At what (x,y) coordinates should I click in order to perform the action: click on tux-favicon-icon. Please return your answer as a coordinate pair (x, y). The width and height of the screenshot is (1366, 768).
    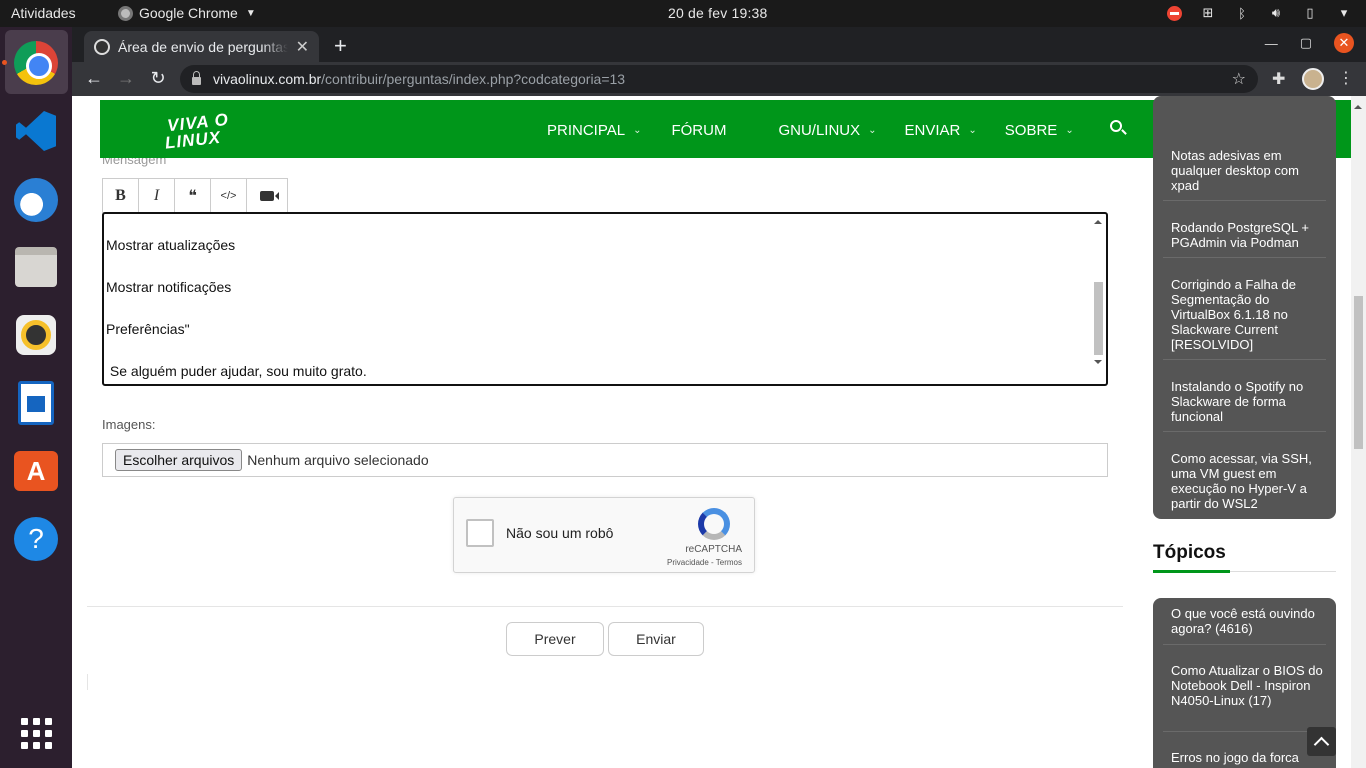
    Looking at the image, I should click on (102, 46).